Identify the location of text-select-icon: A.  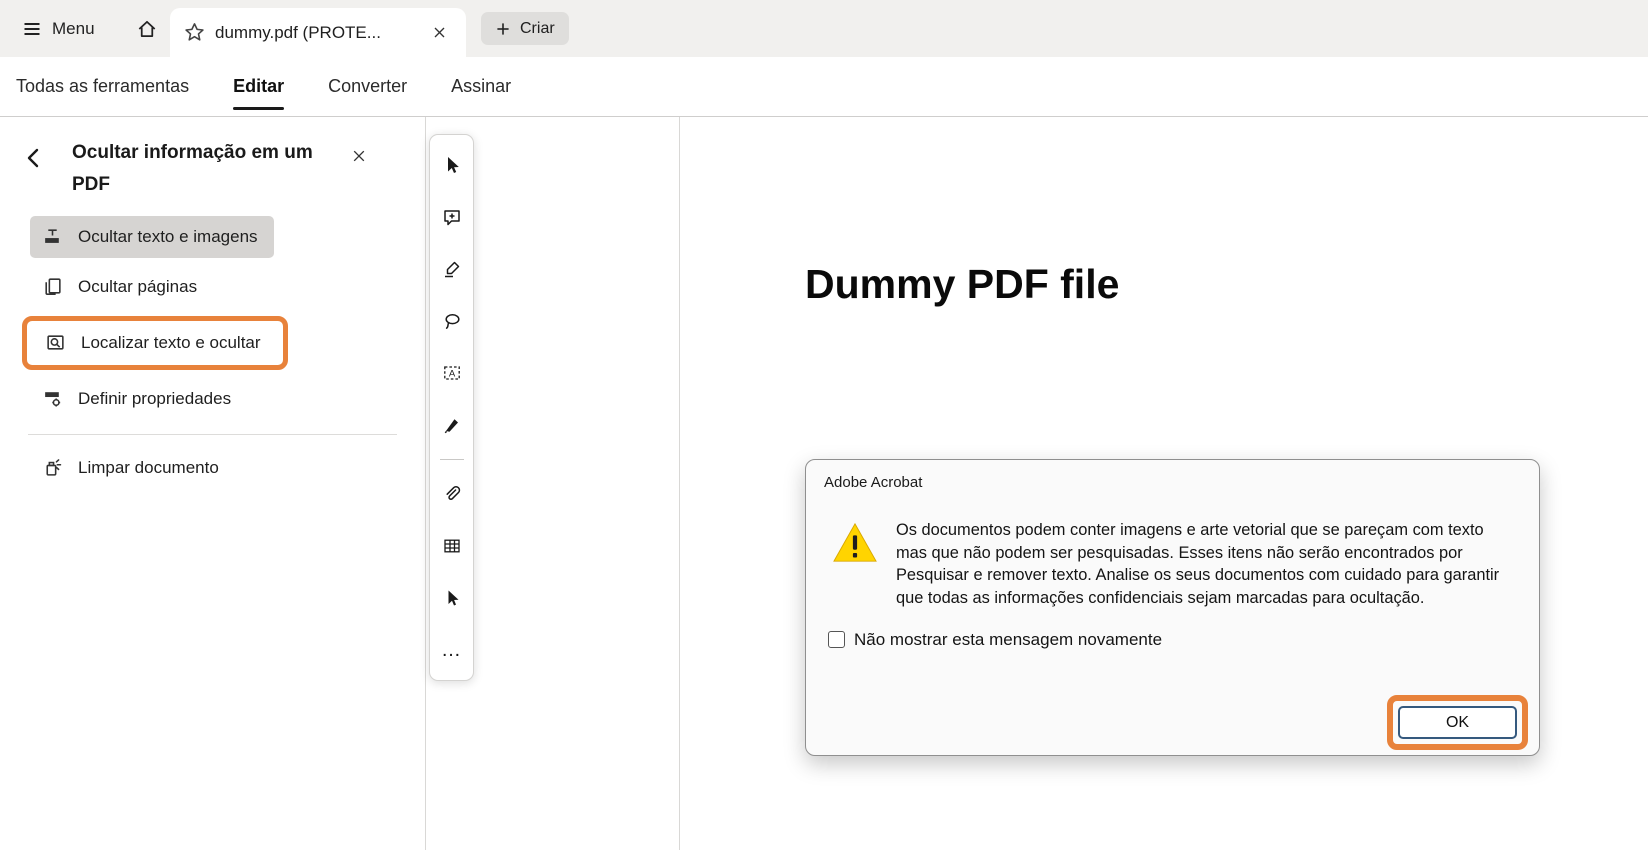
(452, 373).